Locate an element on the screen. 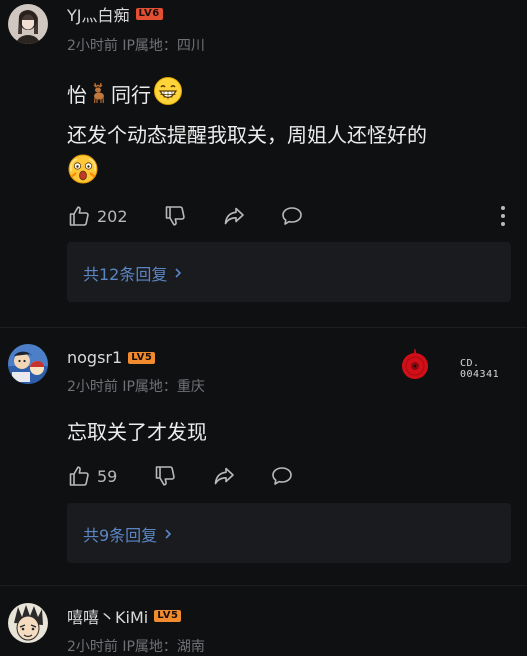  replies-count: 共12条回复 is located at coordinates (125, 274).